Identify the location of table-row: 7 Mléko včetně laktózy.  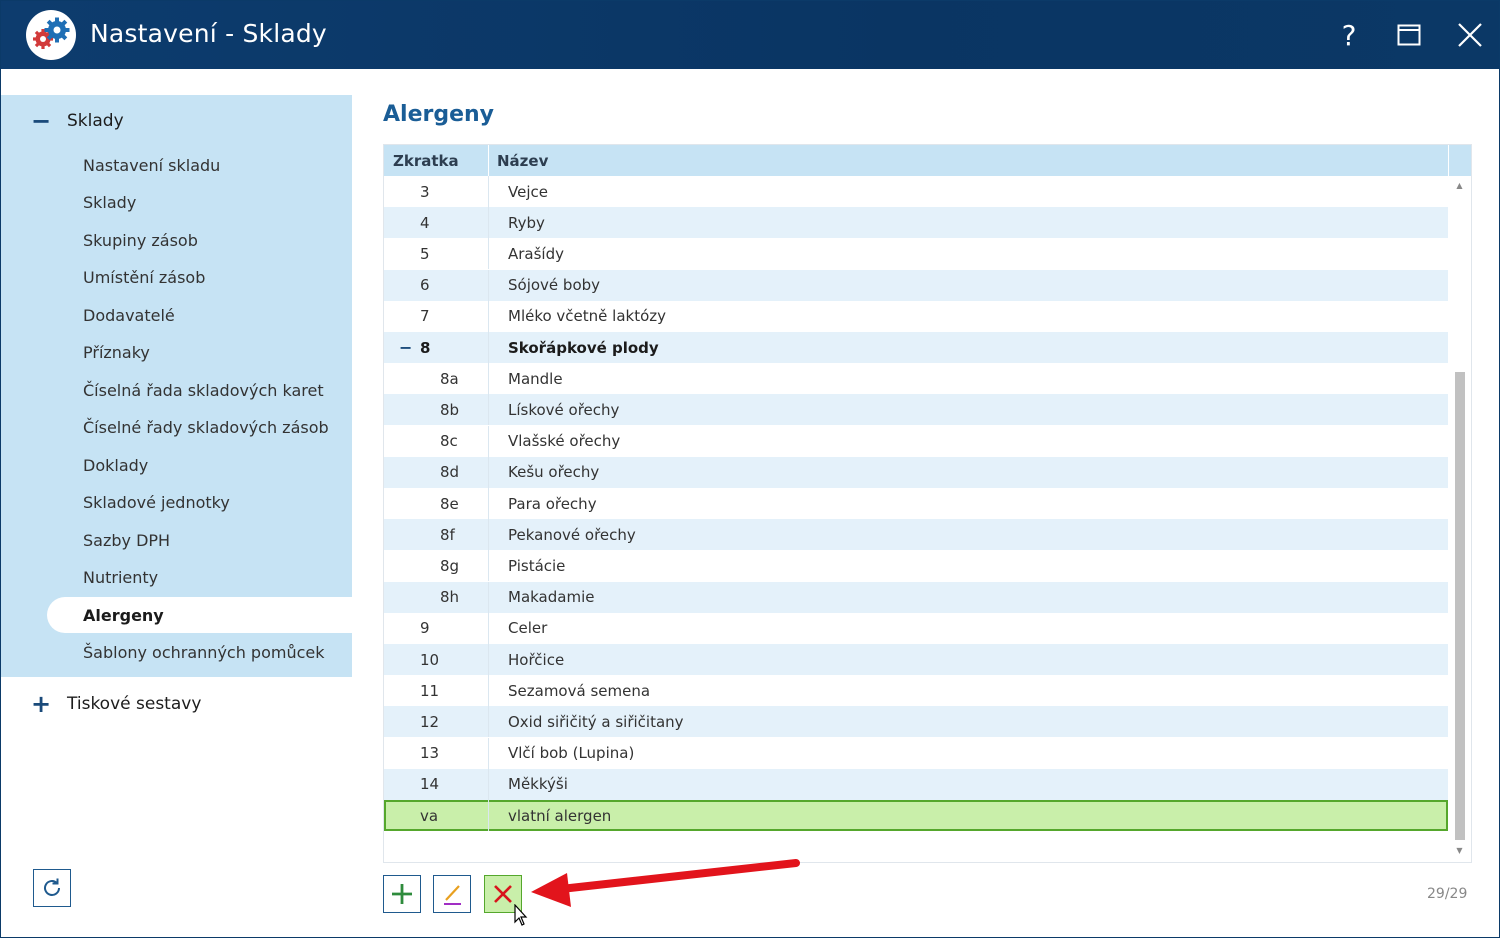
(916, 316).